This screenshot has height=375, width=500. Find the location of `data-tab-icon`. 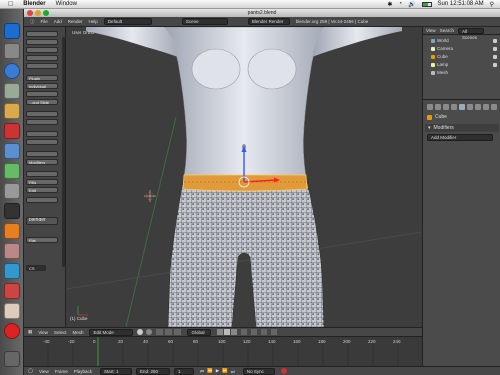

data-tab-icon is located at coordinates (470, 107).